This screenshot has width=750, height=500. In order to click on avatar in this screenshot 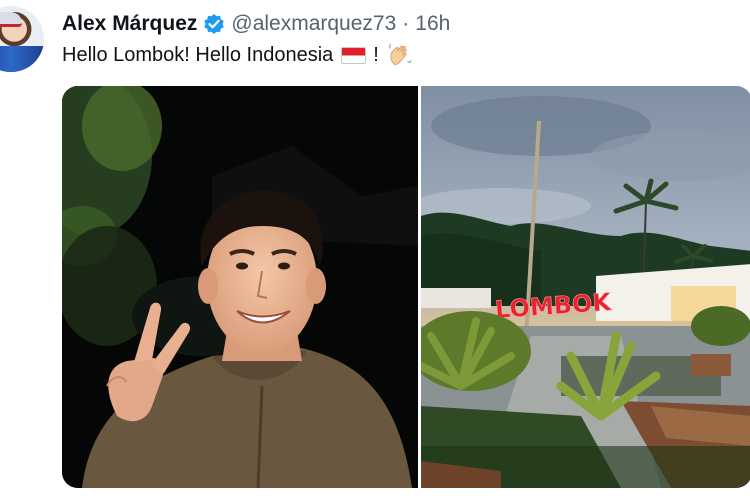, I will do `click(22, 40)`.